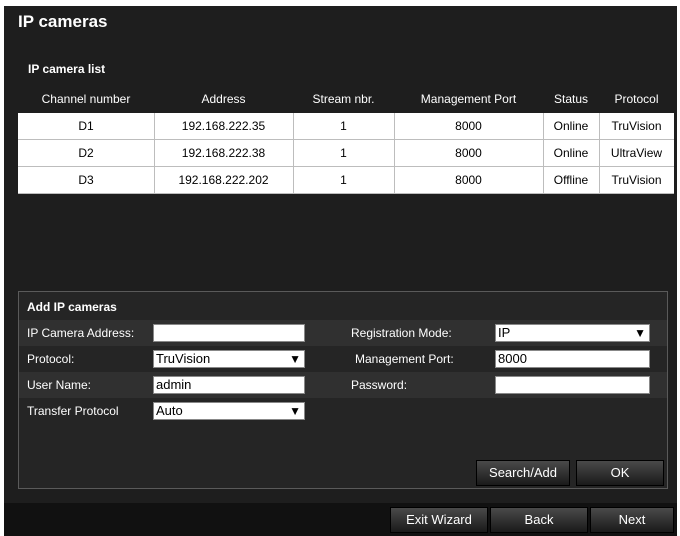 Image resolution: width=680 pixels, height=536 pixels. Describe the element at coordinates (86, 180) in the screenshot. I see `cell-channel: D3` at that location.